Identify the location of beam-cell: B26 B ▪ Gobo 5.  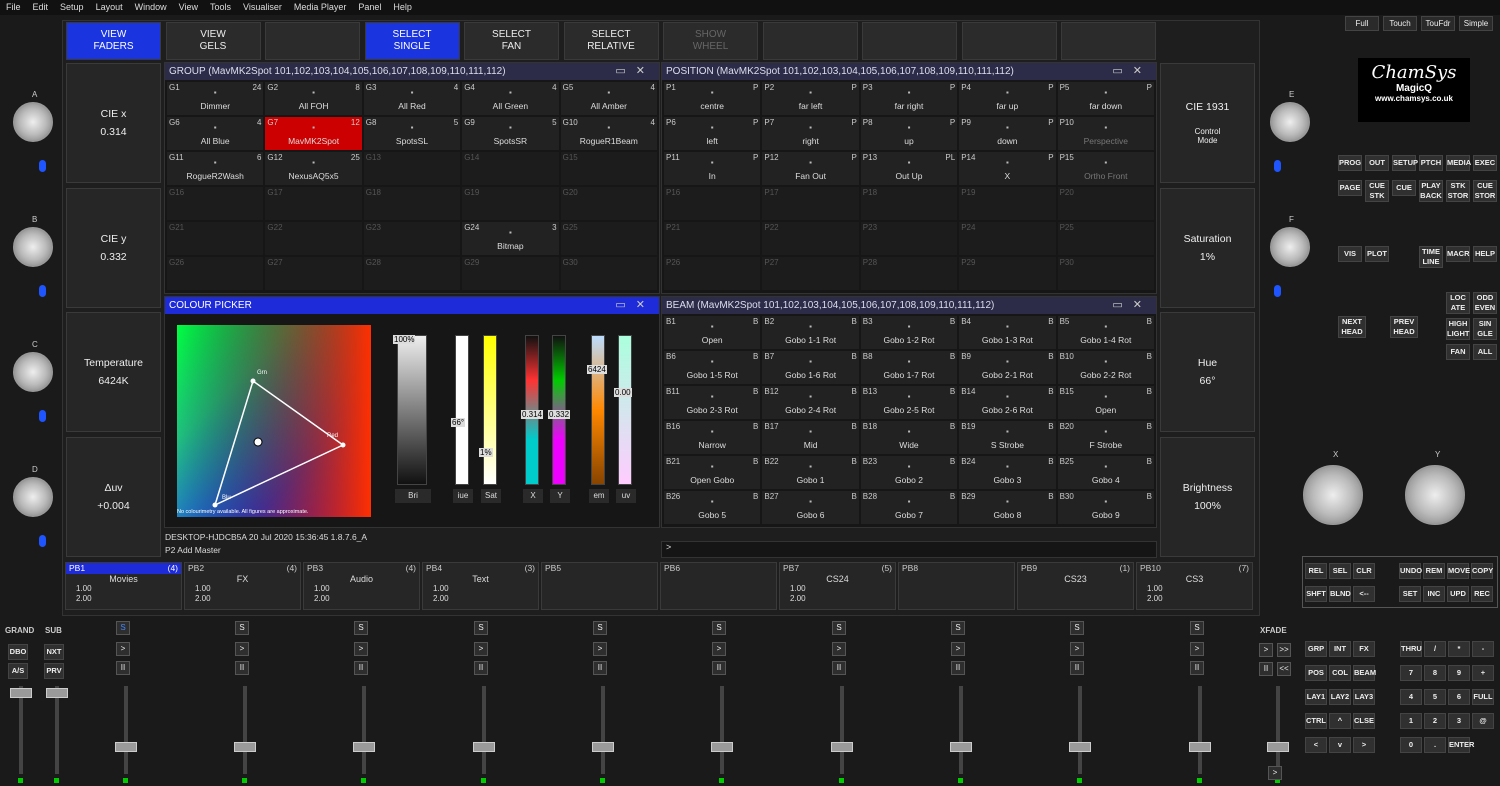
(712, 507).